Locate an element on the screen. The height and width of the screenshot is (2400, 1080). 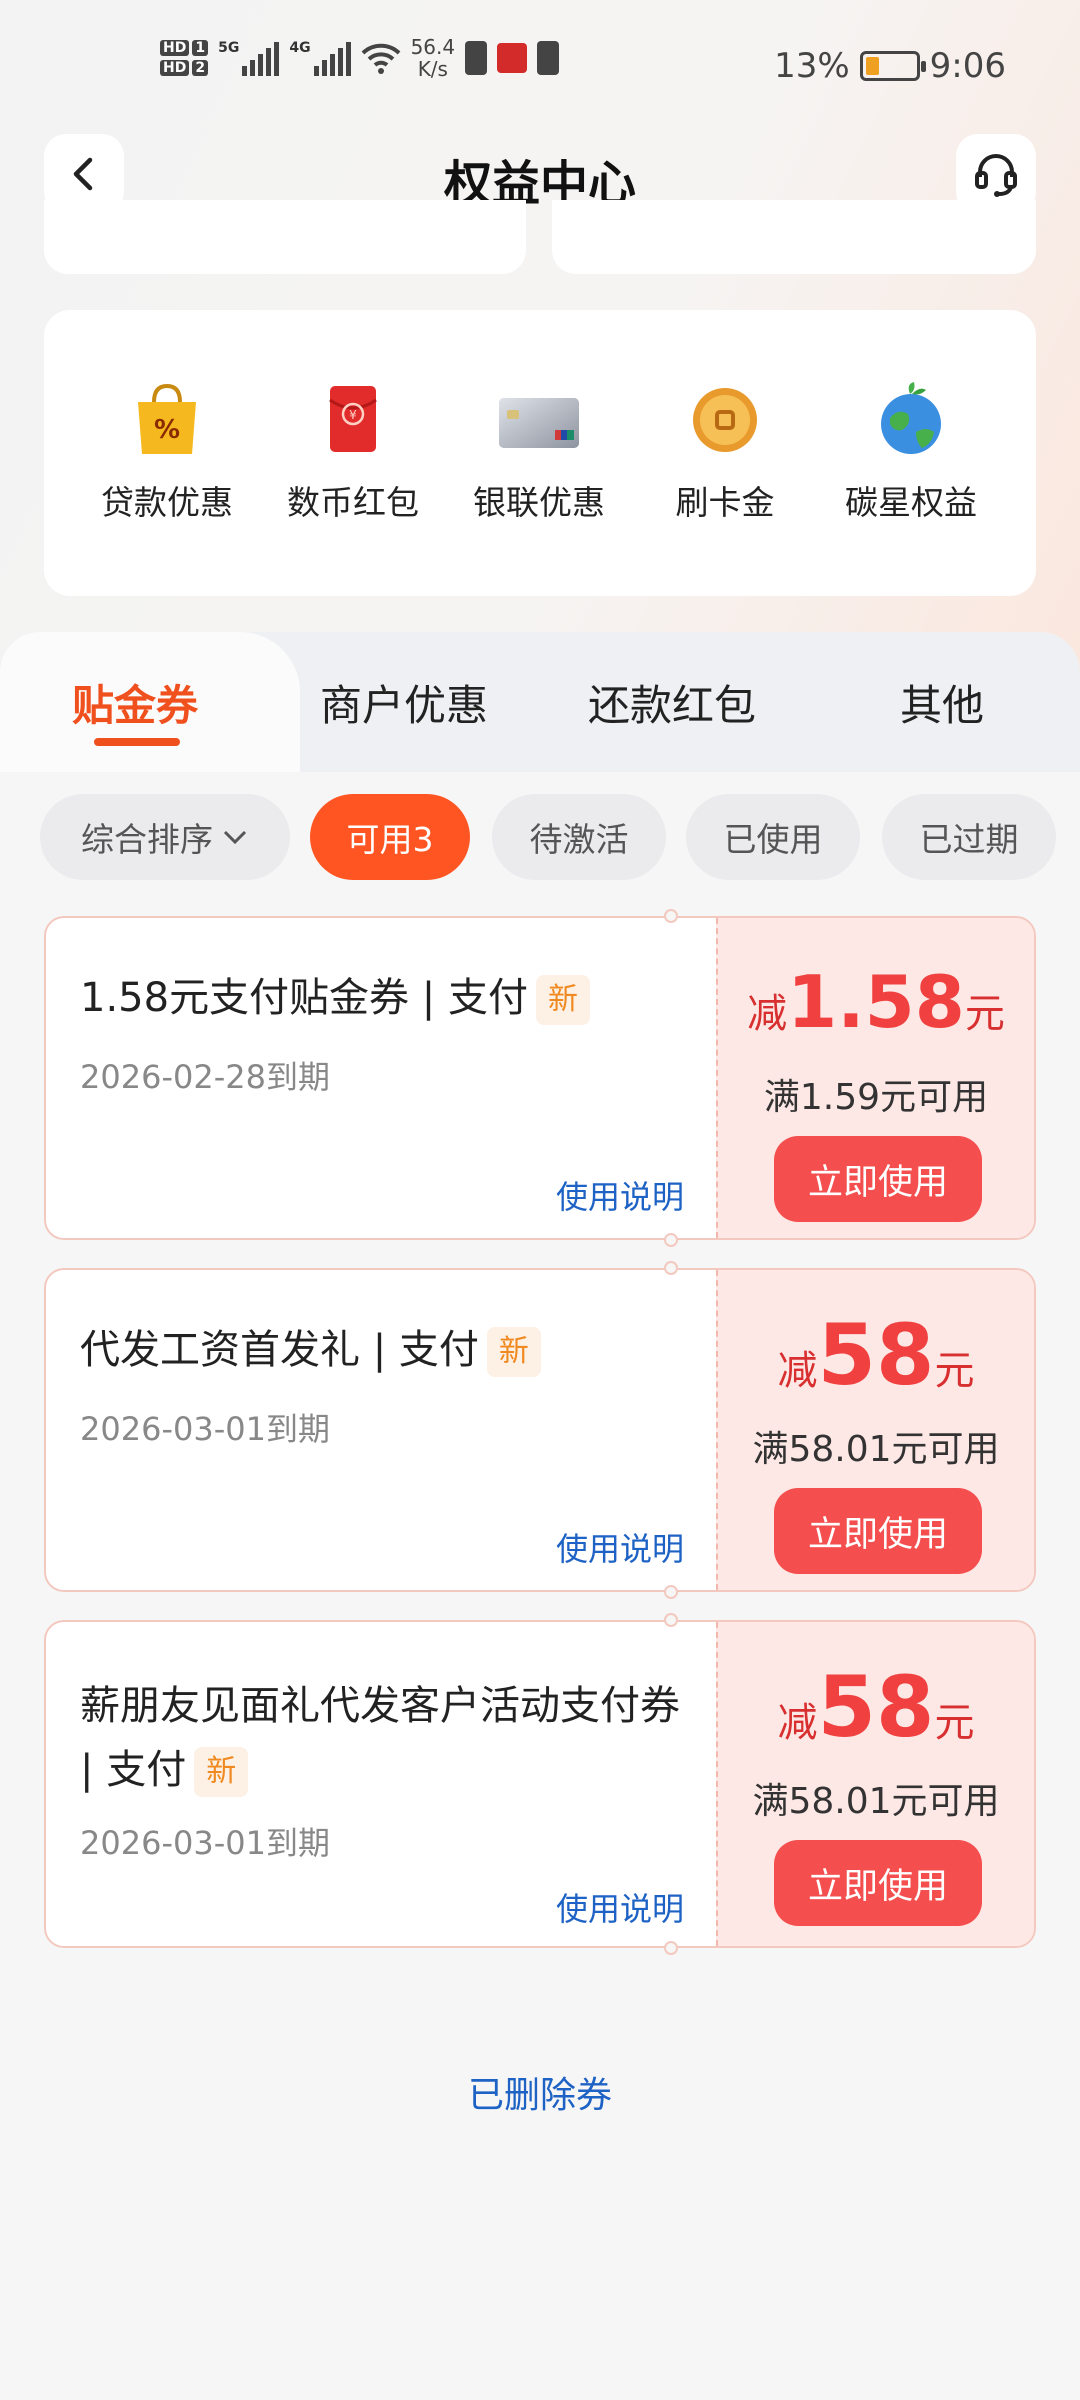
benefit-label: 数币红包 is located at coordinates (353, 502).